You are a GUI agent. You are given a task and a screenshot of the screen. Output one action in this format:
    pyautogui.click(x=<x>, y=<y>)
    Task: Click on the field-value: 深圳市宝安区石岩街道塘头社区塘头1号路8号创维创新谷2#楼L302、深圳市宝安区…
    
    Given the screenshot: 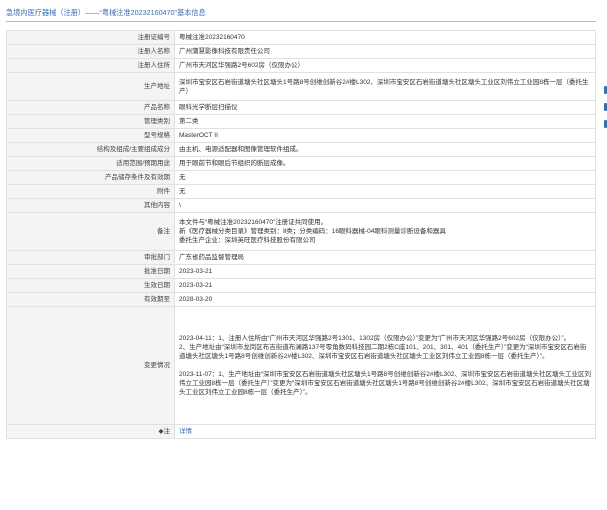 What is the action you would take?
    pyautogui.click(x=385, y=86)
    